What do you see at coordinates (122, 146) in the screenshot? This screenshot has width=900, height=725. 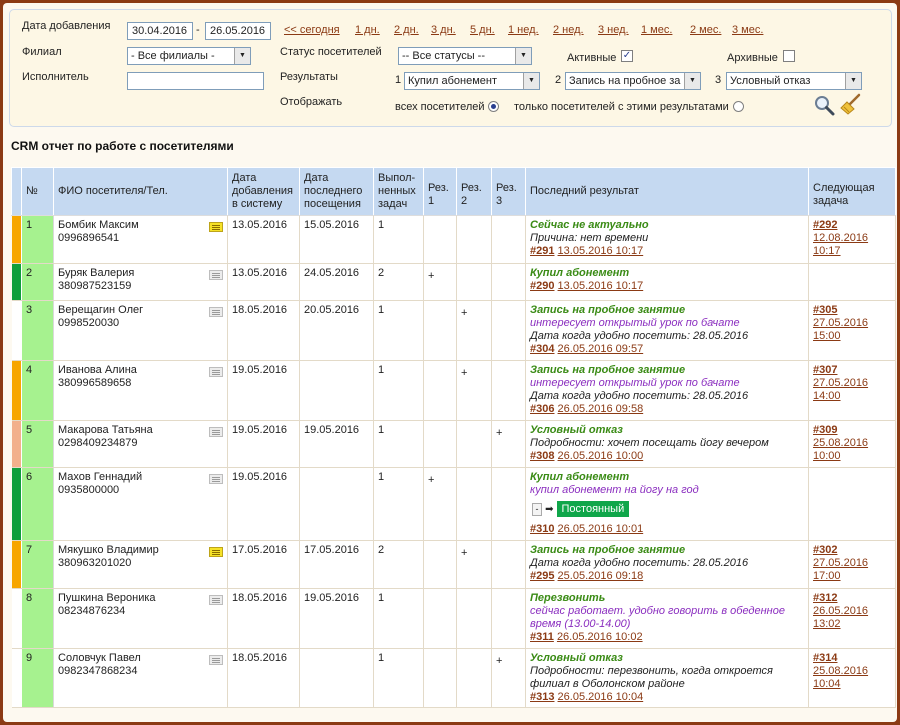 I see `report-title: CRM отчет по работе с посетителями` at bounding box center [122, 146].